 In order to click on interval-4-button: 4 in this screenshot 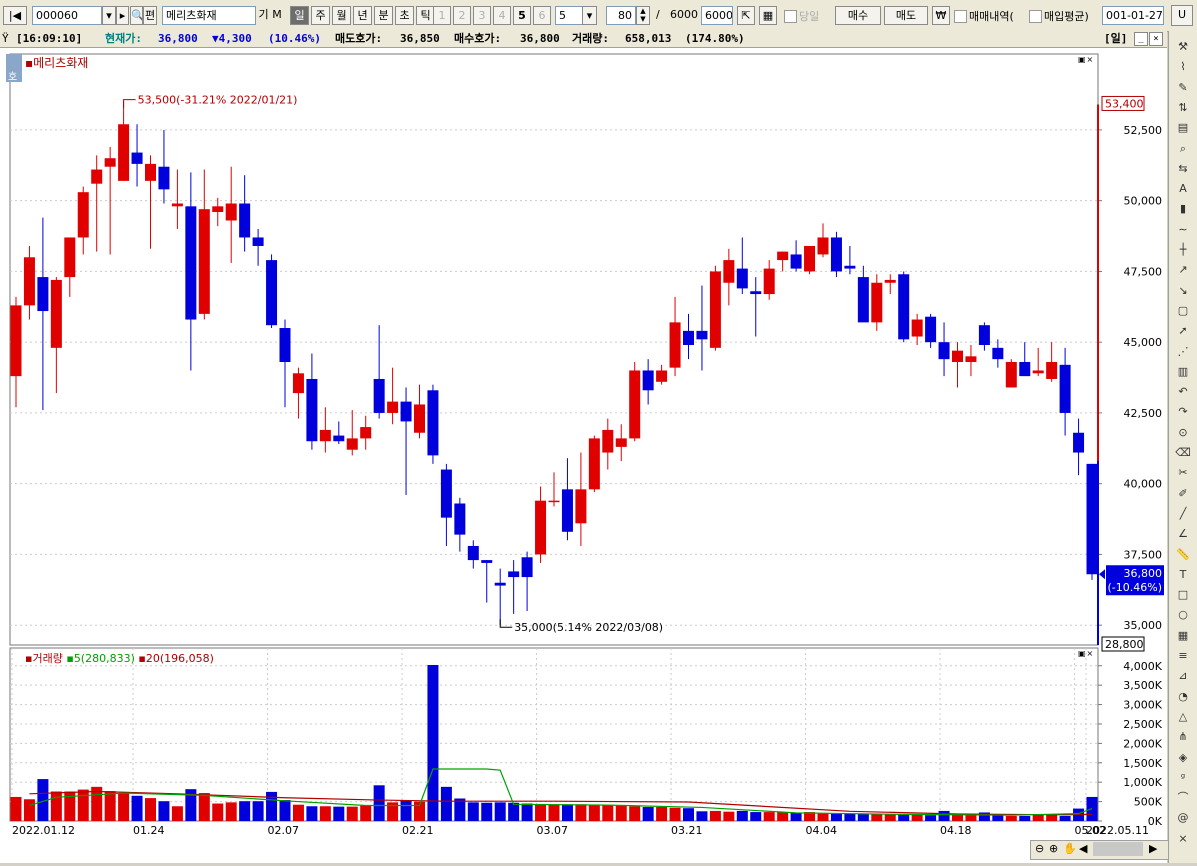, I will do `click(502, 15)`.